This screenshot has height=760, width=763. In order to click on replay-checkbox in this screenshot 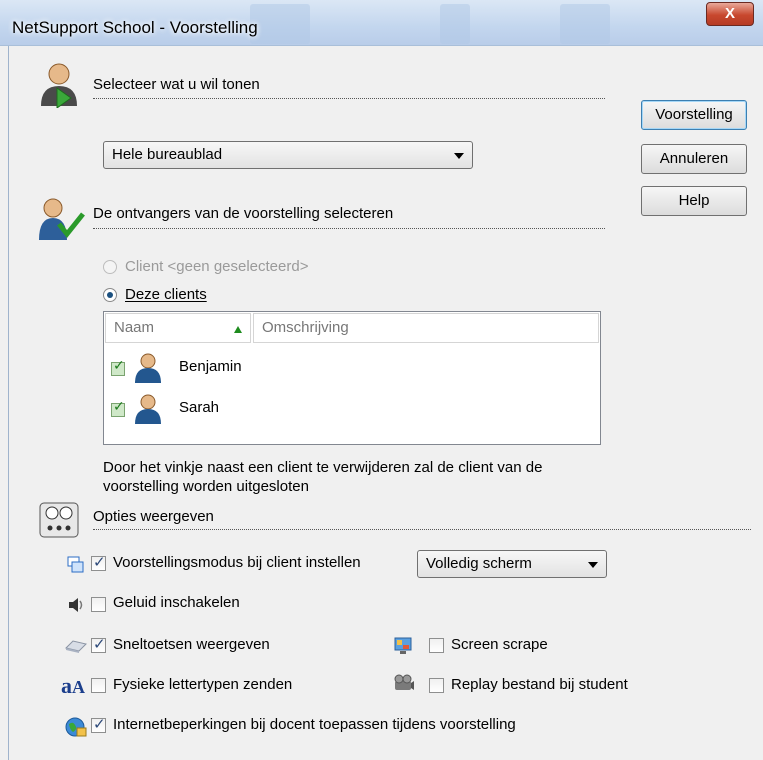, I will do `click(436, 685)`.